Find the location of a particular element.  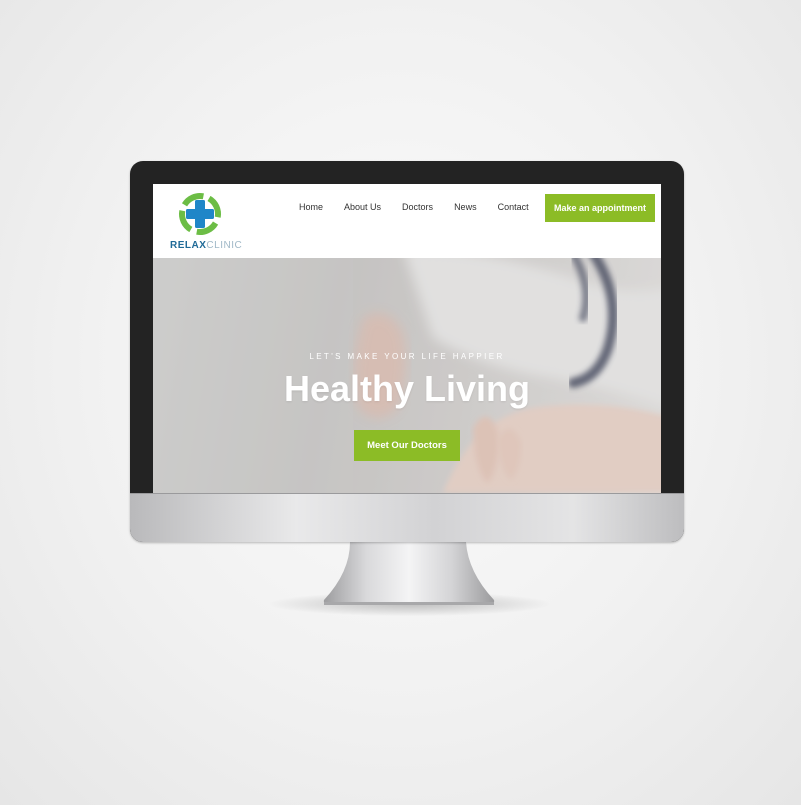

brand-name-part2: CLINIC is located at coordinates (224, 245).